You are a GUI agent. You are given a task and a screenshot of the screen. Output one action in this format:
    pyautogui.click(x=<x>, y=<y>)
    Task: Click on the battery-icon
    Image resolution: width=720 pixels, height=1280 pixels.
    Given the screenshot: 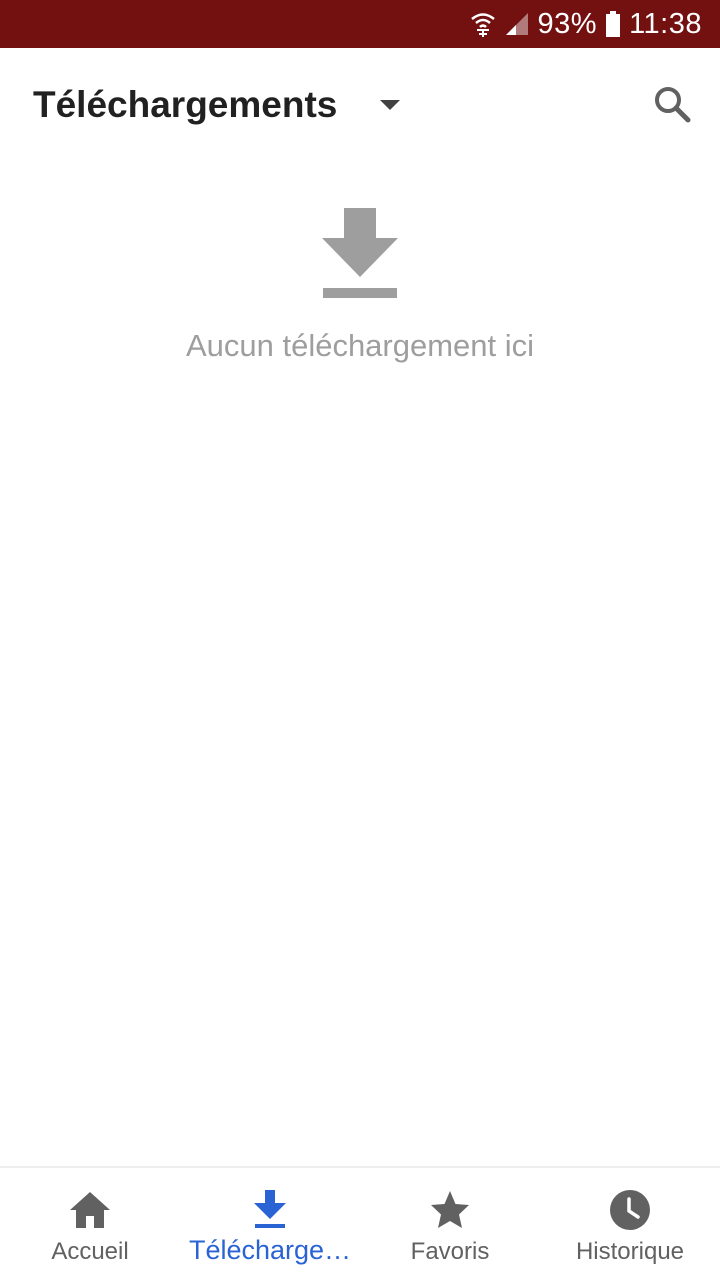 What is the action you would take?
    pyautogui.click(x=613, y=24)
    